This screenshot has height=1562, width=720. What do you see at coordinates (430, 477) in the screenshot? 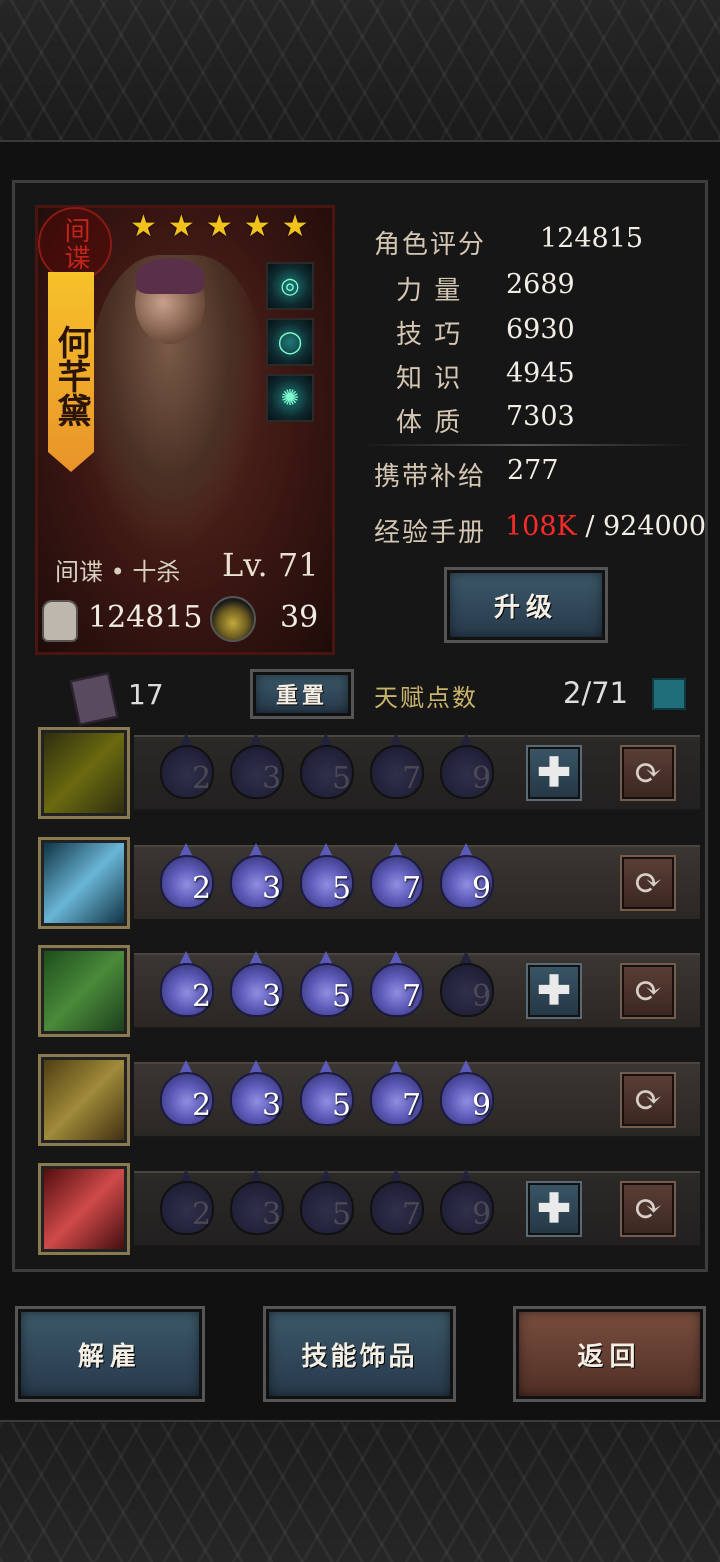
I see `supply-label: 携带补给` at bounding box center [430, 477].